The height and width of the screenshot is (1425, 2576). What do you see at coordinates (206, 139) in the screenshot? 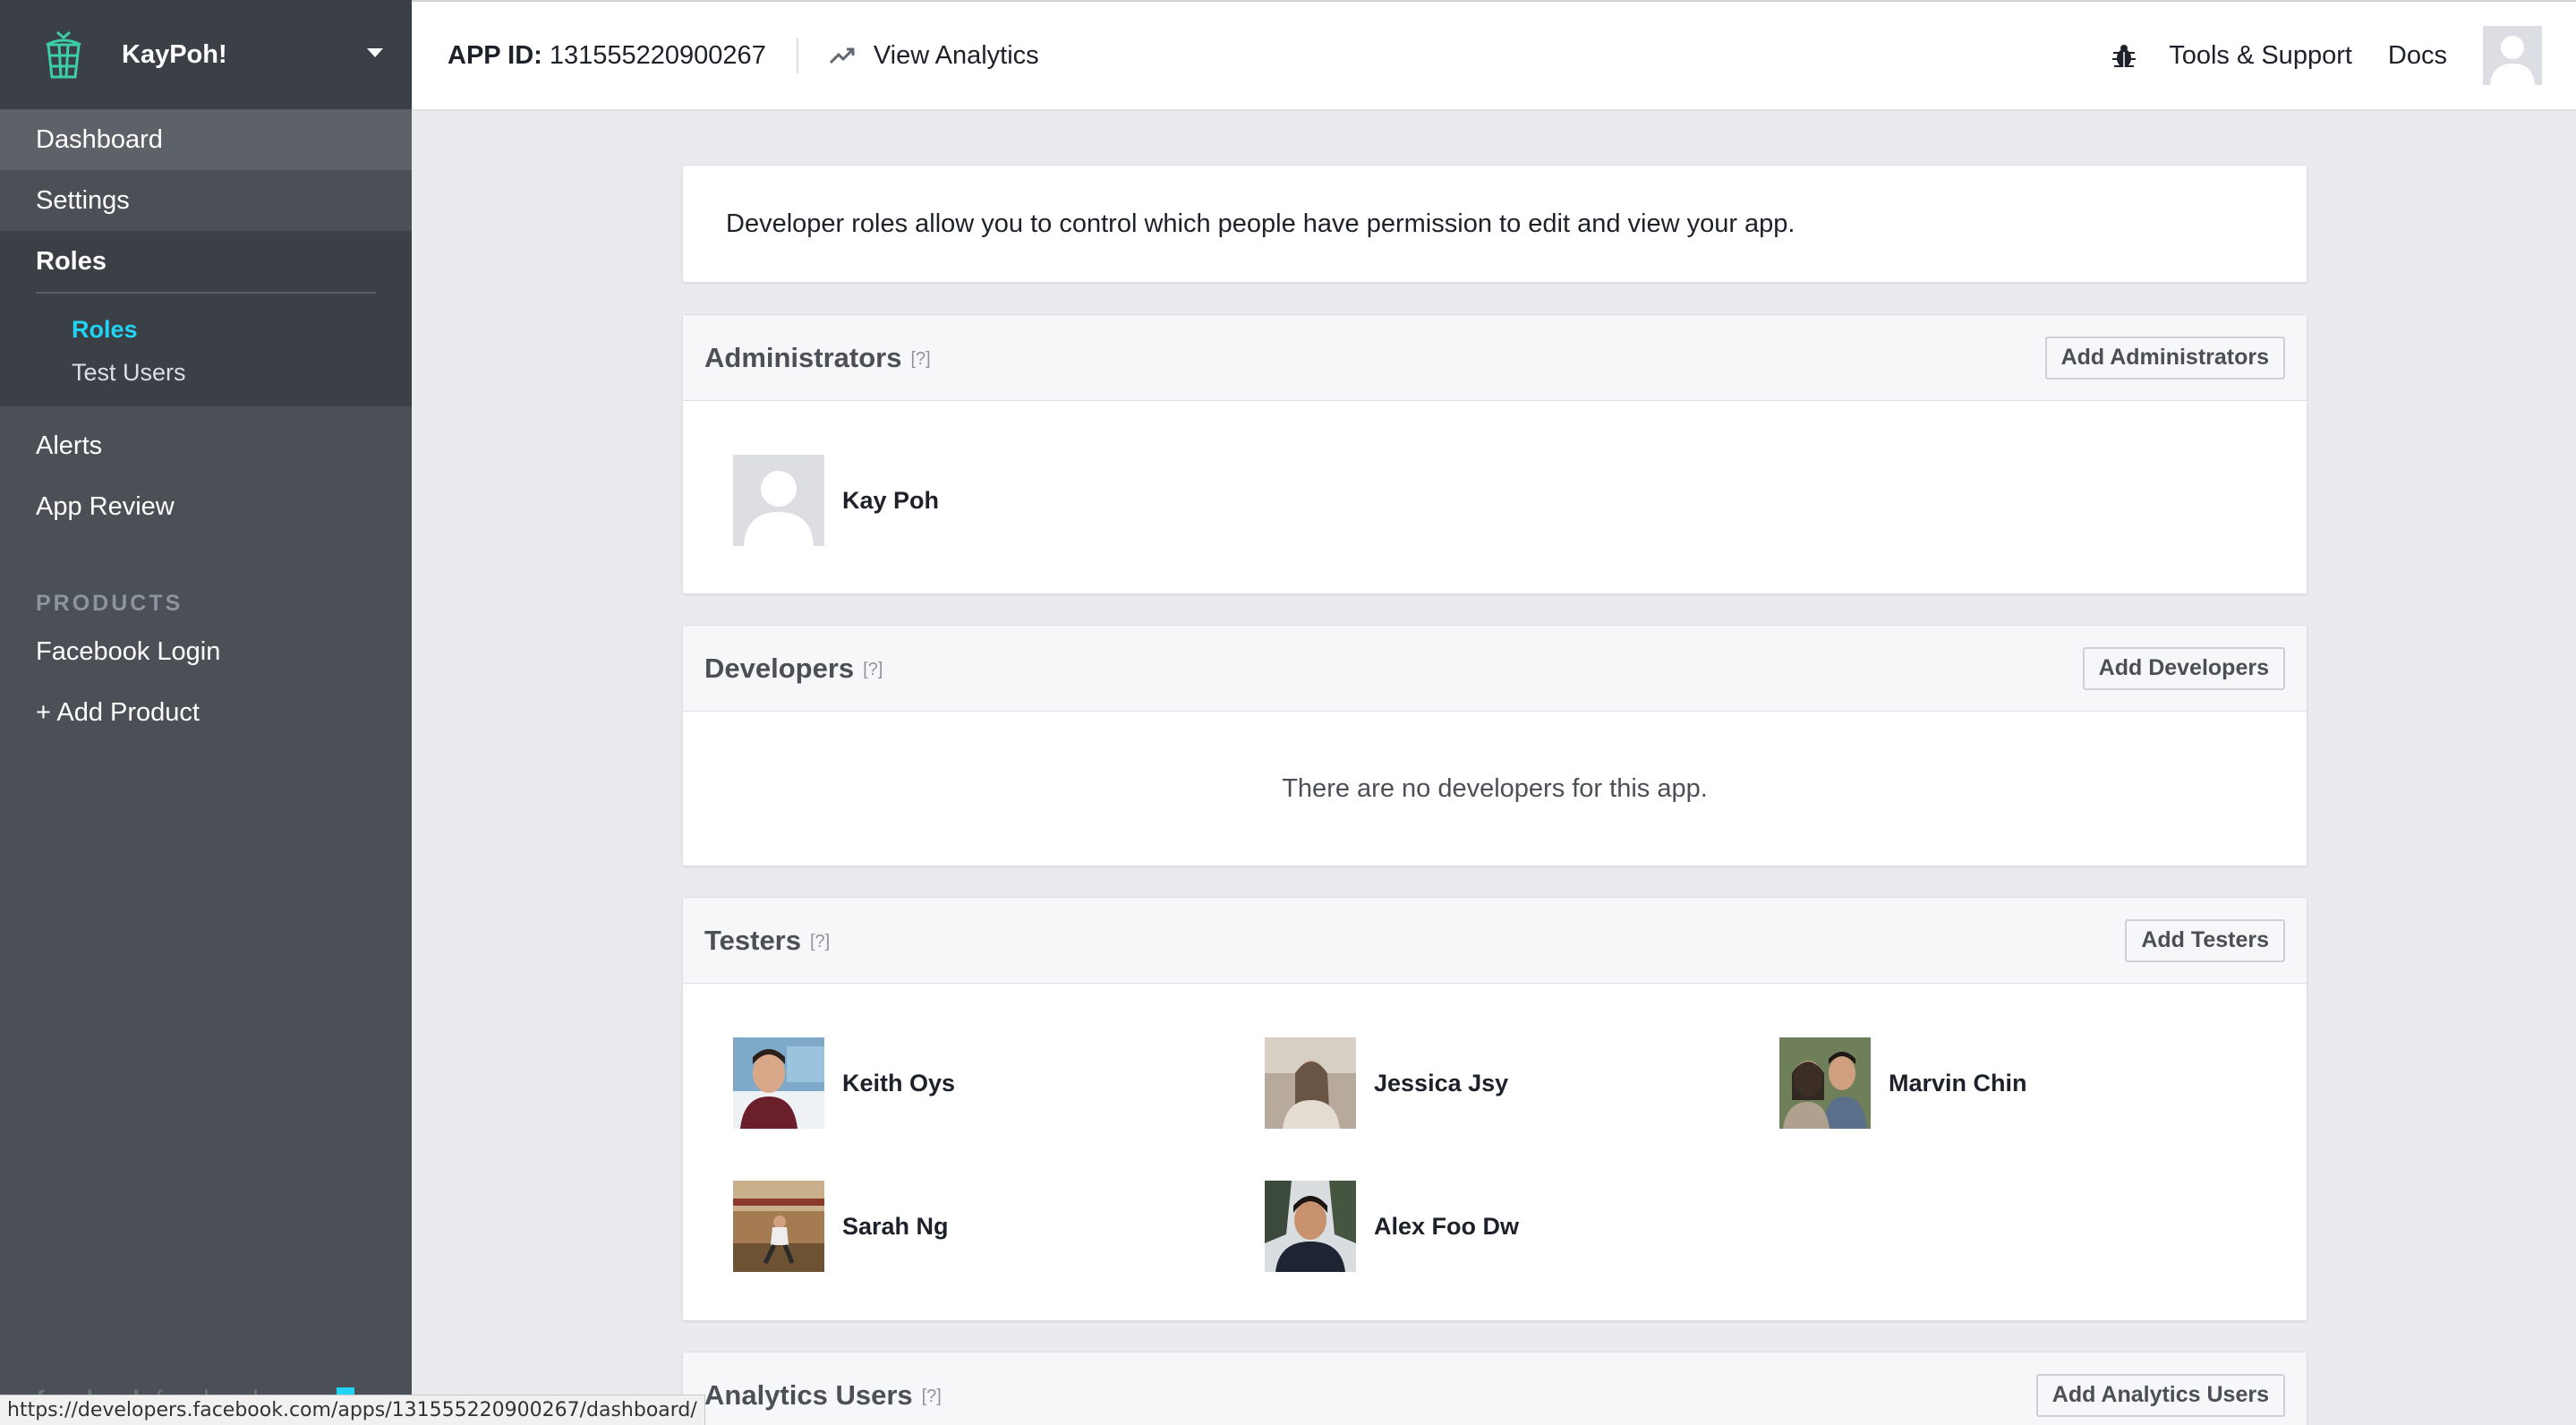
I see `sidebar-item-dashboard: Dashboard` at bounding box center [206, 139].